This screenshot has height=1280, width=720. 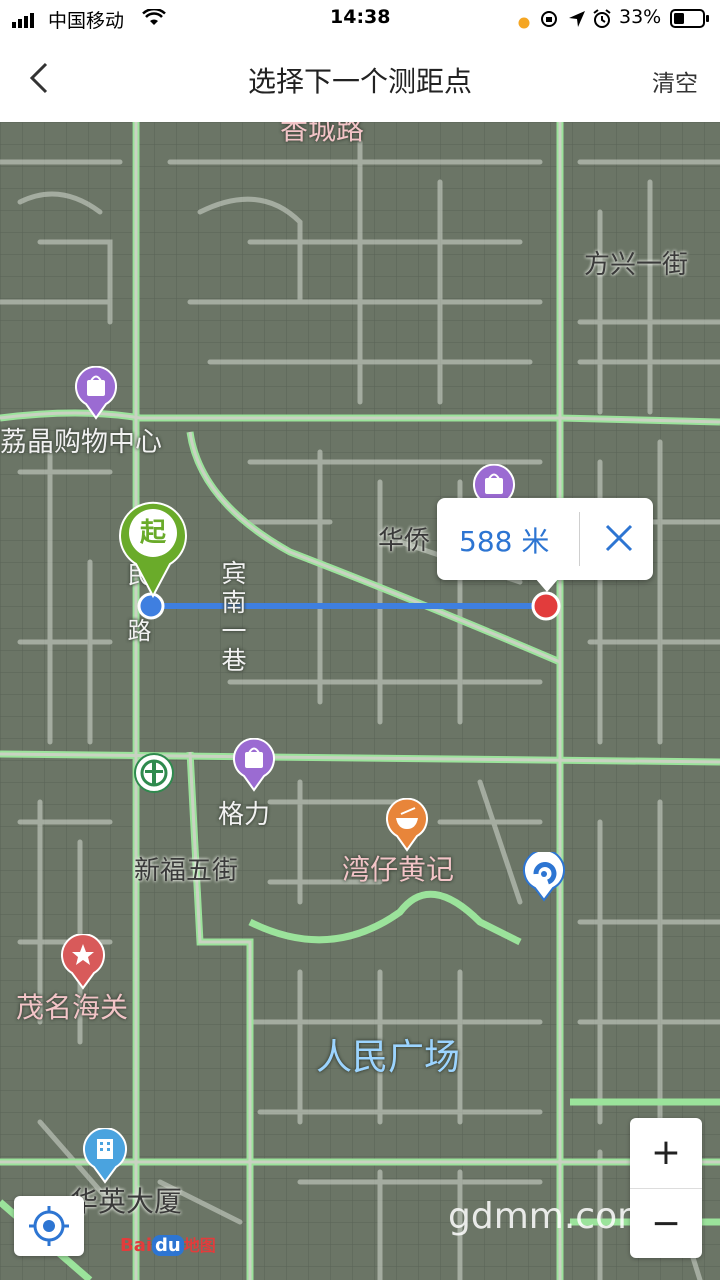 I want to click on location-arrow-icon, so click(x=577, y=21).